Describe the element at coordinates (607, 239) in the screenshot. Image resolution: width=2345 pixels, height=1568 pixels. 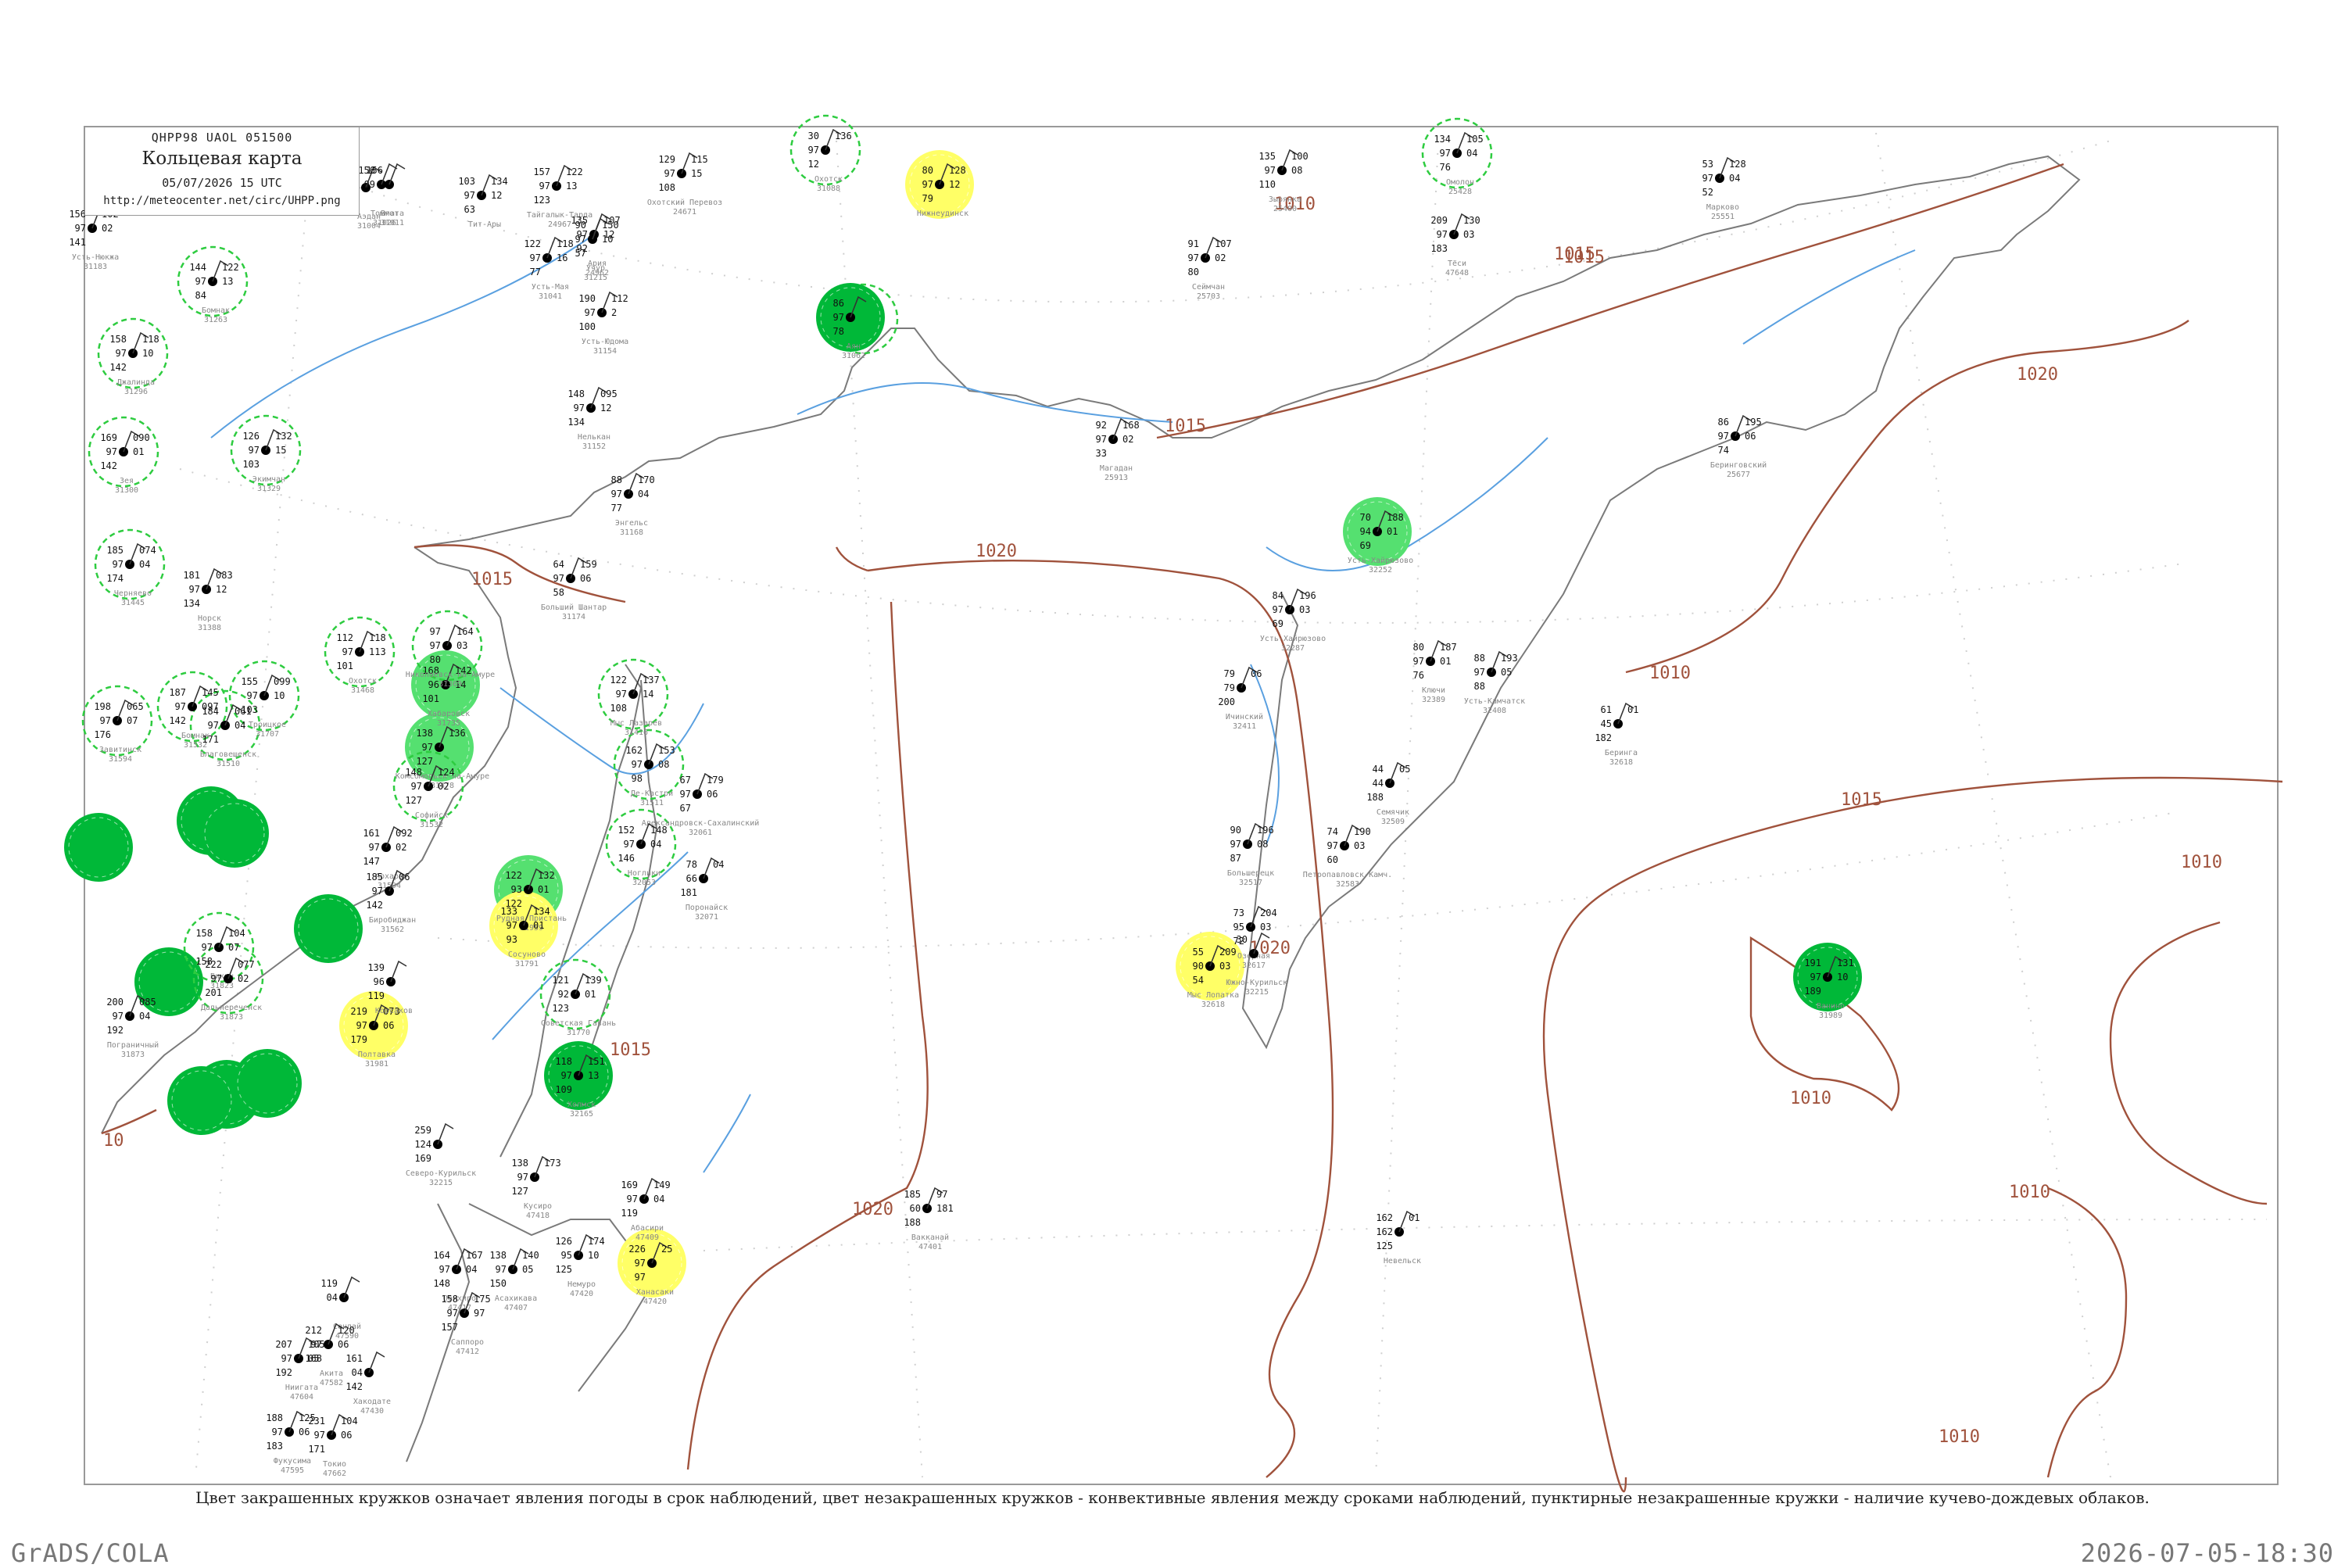
I see `station-tendency: 10` at that location.